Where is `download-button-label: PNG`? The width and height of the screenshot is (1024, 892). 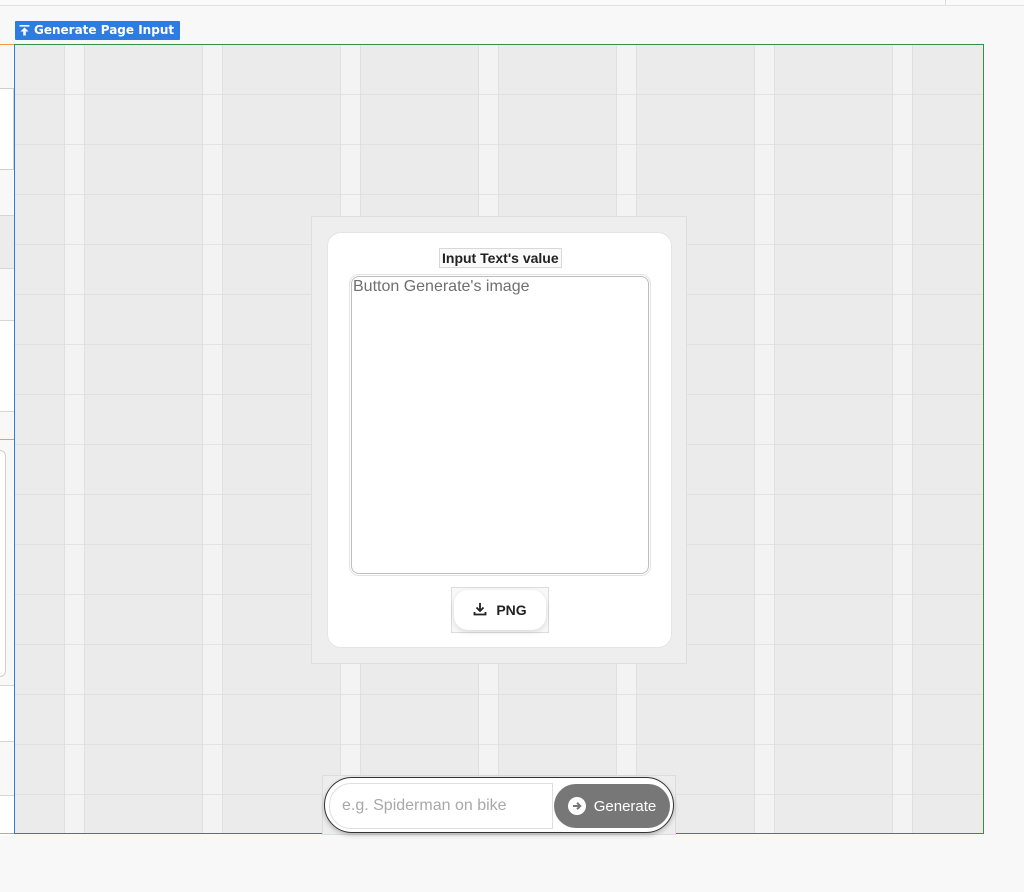
download-button-label: PNG is located at coordinates (511, 610).